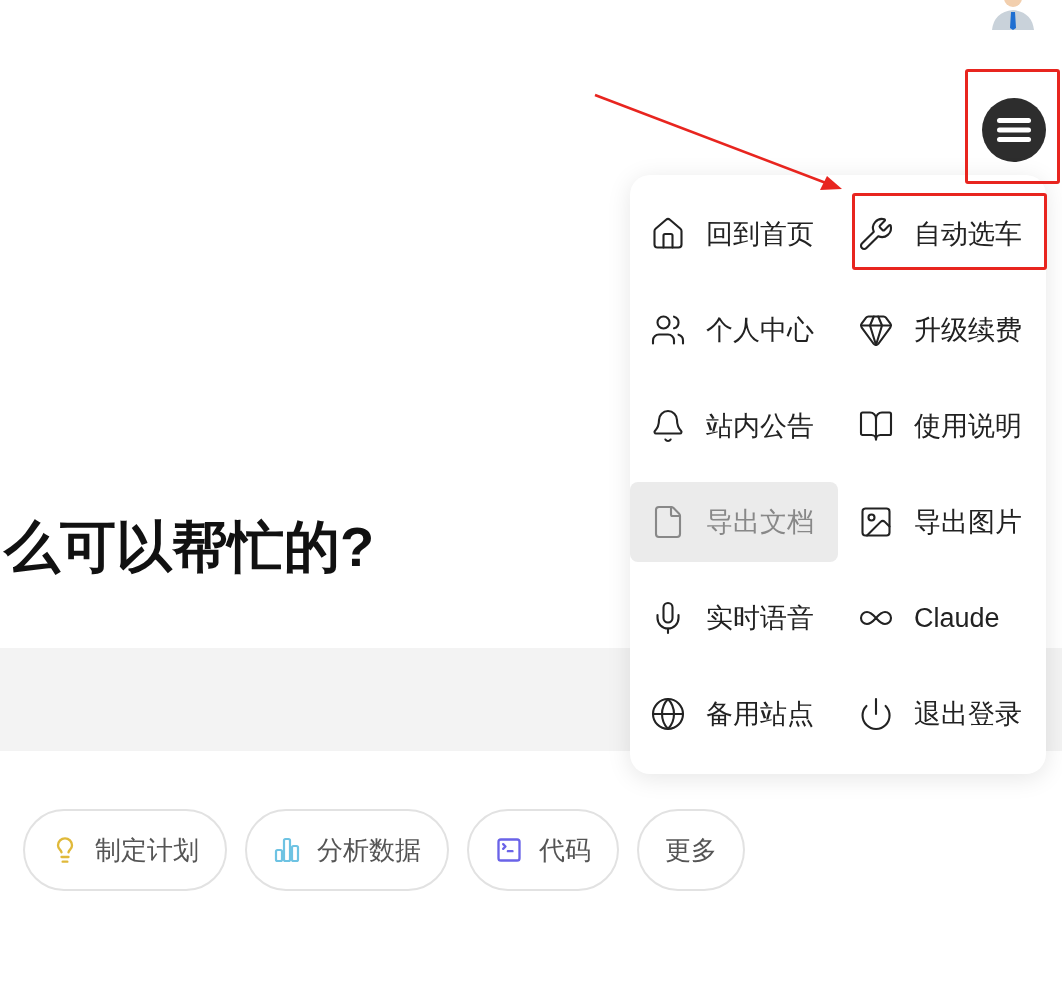  I want to click on suggestion-chip: 分析数据, so click(347, 850).